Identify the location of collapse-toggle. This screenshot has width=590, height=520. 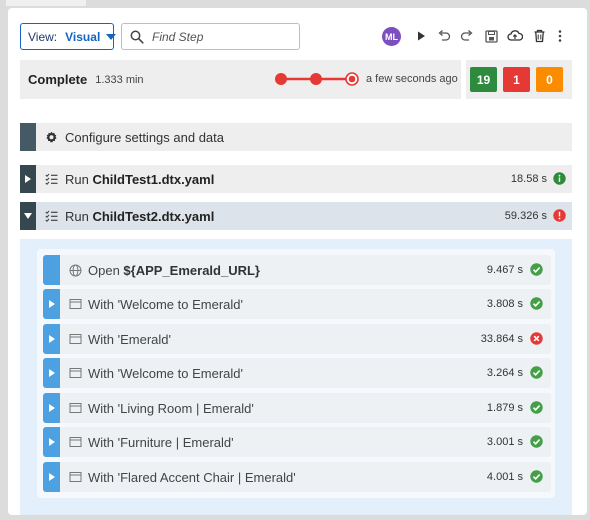
(28, 216).